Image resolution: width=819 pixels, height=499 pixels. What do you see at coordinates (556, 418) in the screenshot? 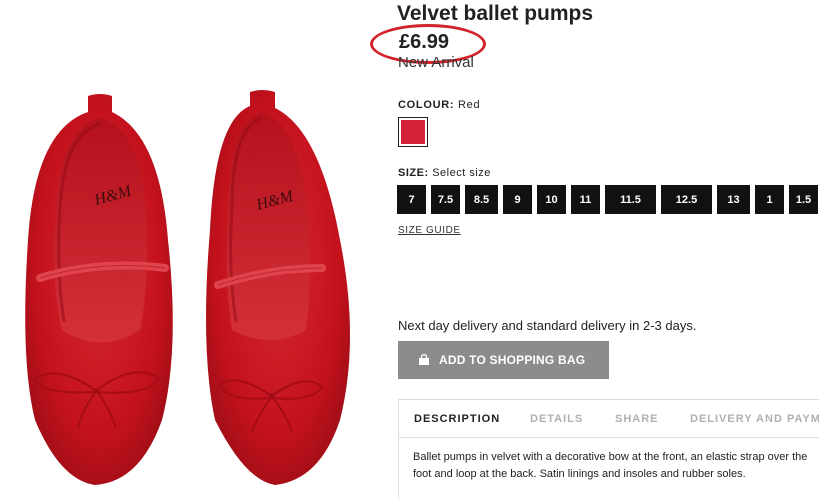
I see `tab-details: DETAILS` at bounding box center [556, 418].